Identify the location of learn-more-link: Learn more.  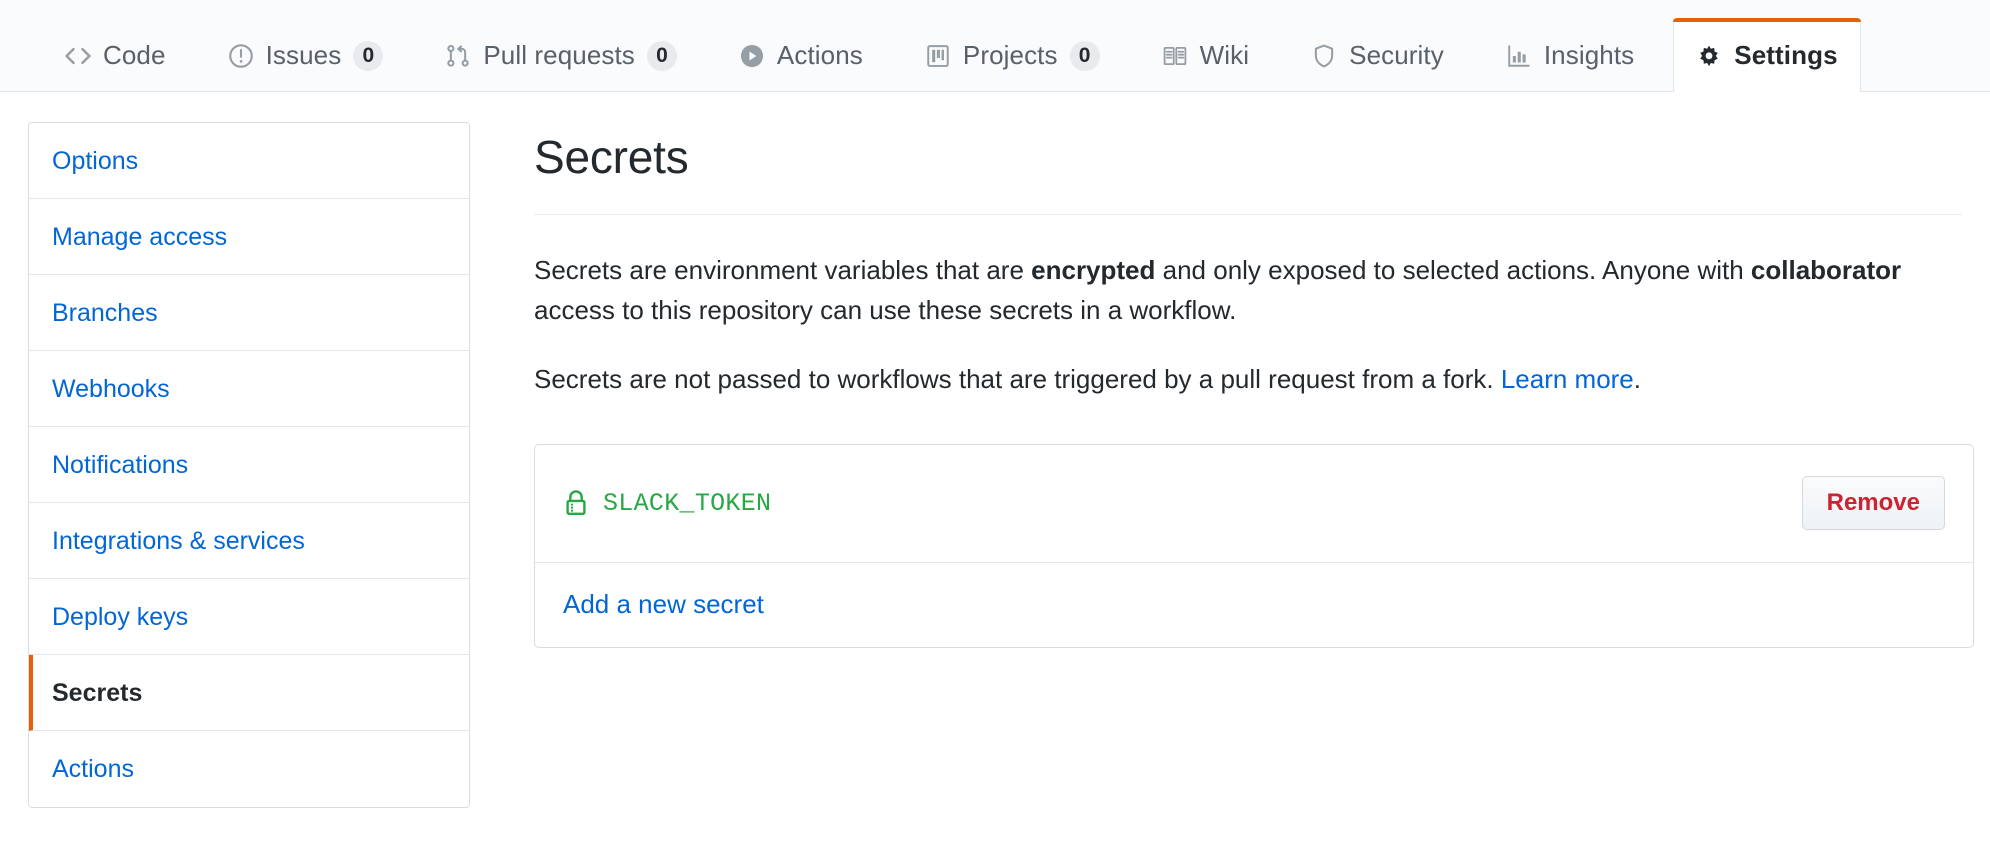
(1567, 379).